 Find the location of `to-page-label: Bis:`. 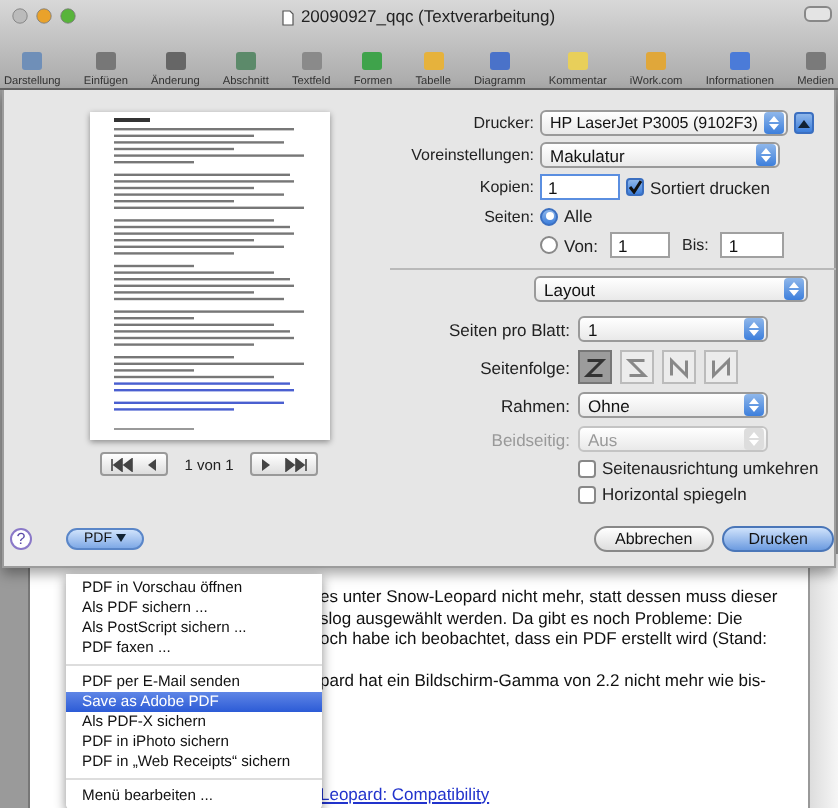

to-page-label: Bis: is located at coordinates (695, 245).